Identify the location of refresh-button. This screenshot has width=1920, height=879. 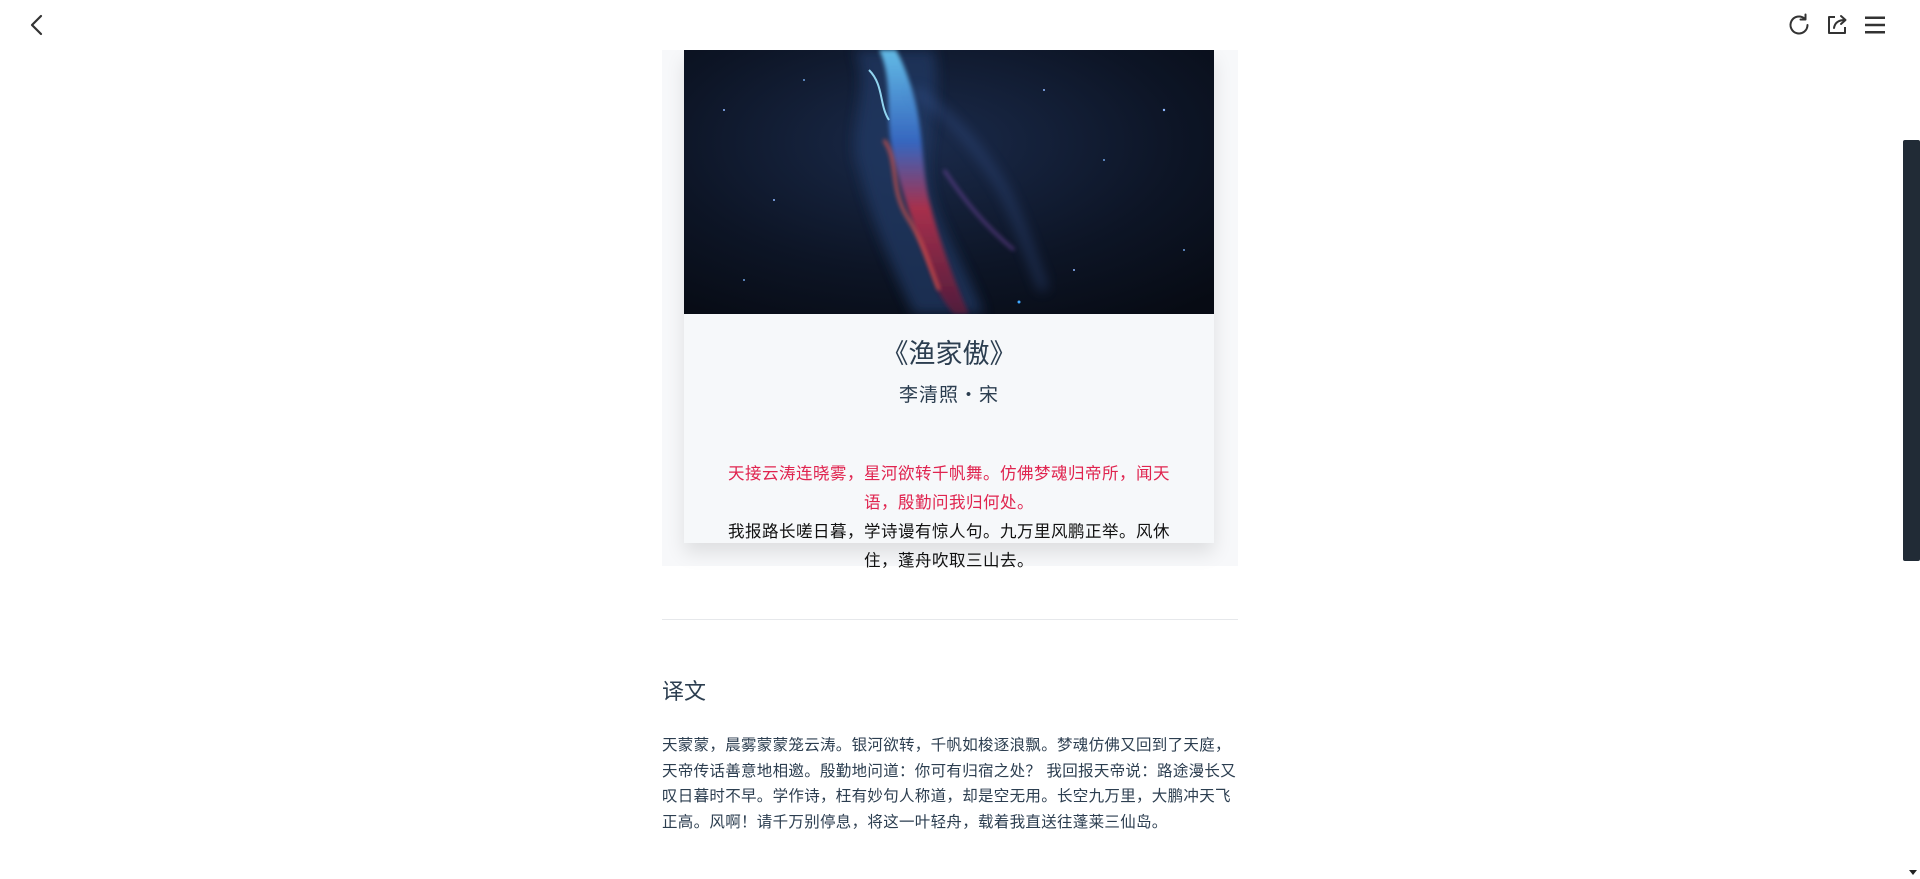
(1799, 25).